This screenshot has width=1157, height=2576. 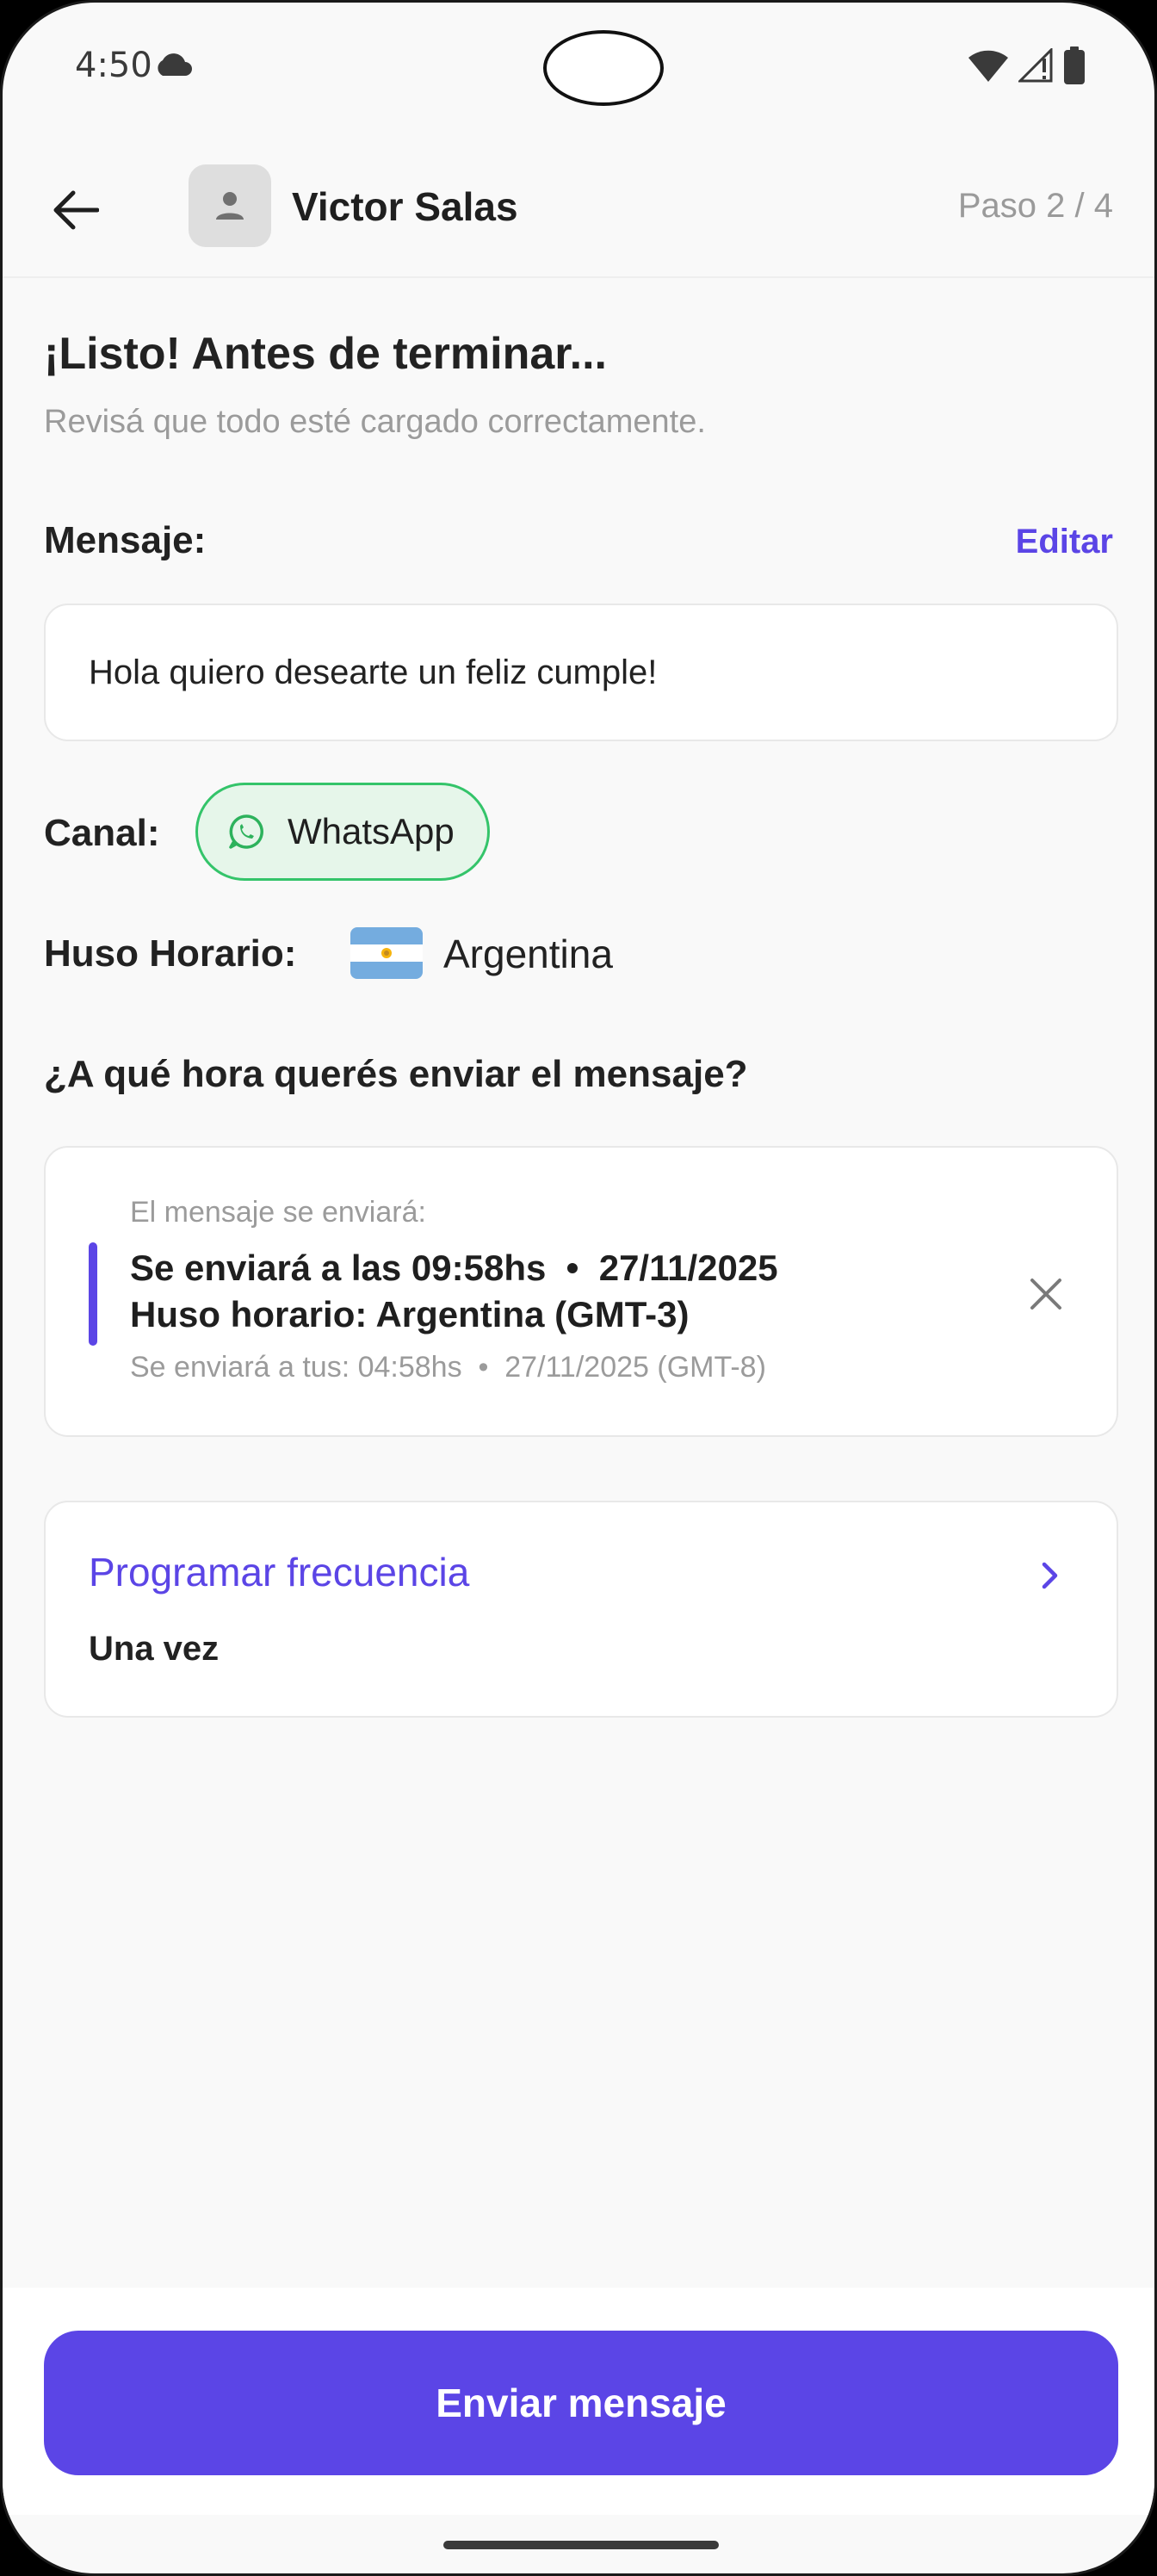 I want to click on frequency-value: Una vez, so click(x=154, y=1649).